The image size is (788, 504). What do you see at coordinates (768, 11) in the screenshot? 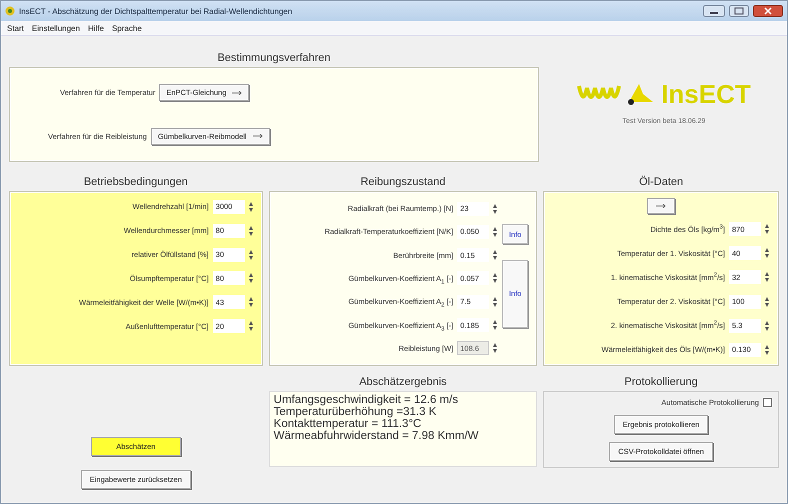
I see `close-icon` at bounding box center [768, 11].